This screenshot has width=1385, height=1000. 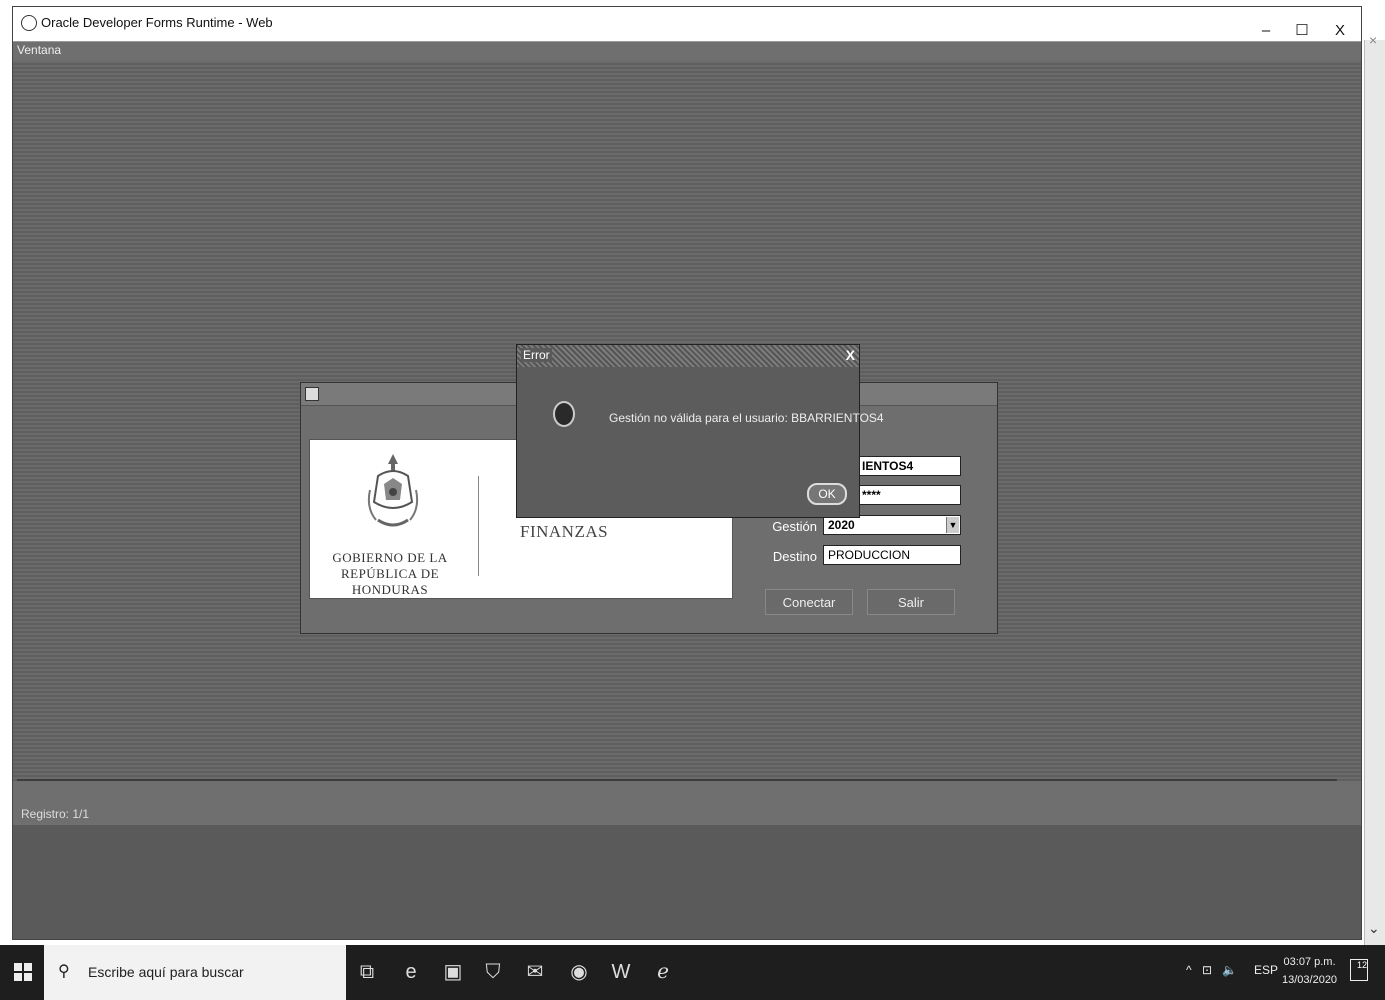 What do you see at coordinates (911, 602) in the screenshot?
I see `exit-button: Salir` at bounding box center [911, 602].